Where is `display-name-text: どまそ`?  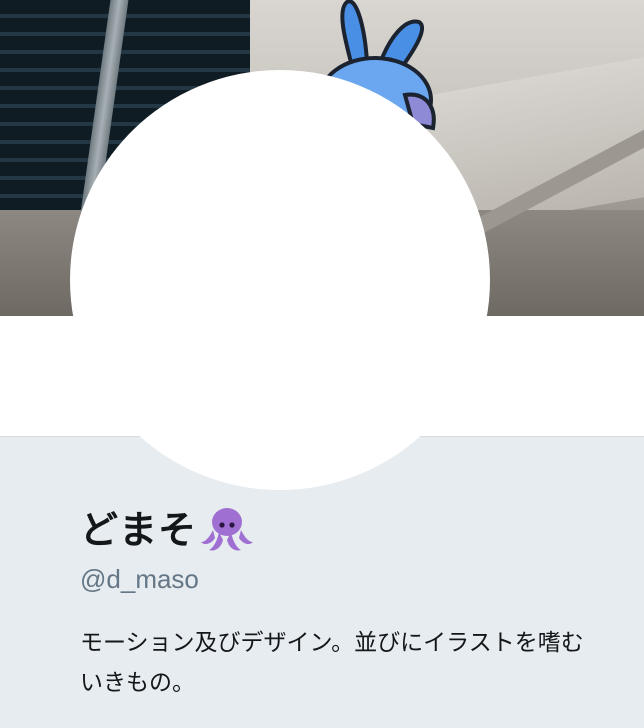 display-name-text: どまそ is located at coordinates (139, 530).